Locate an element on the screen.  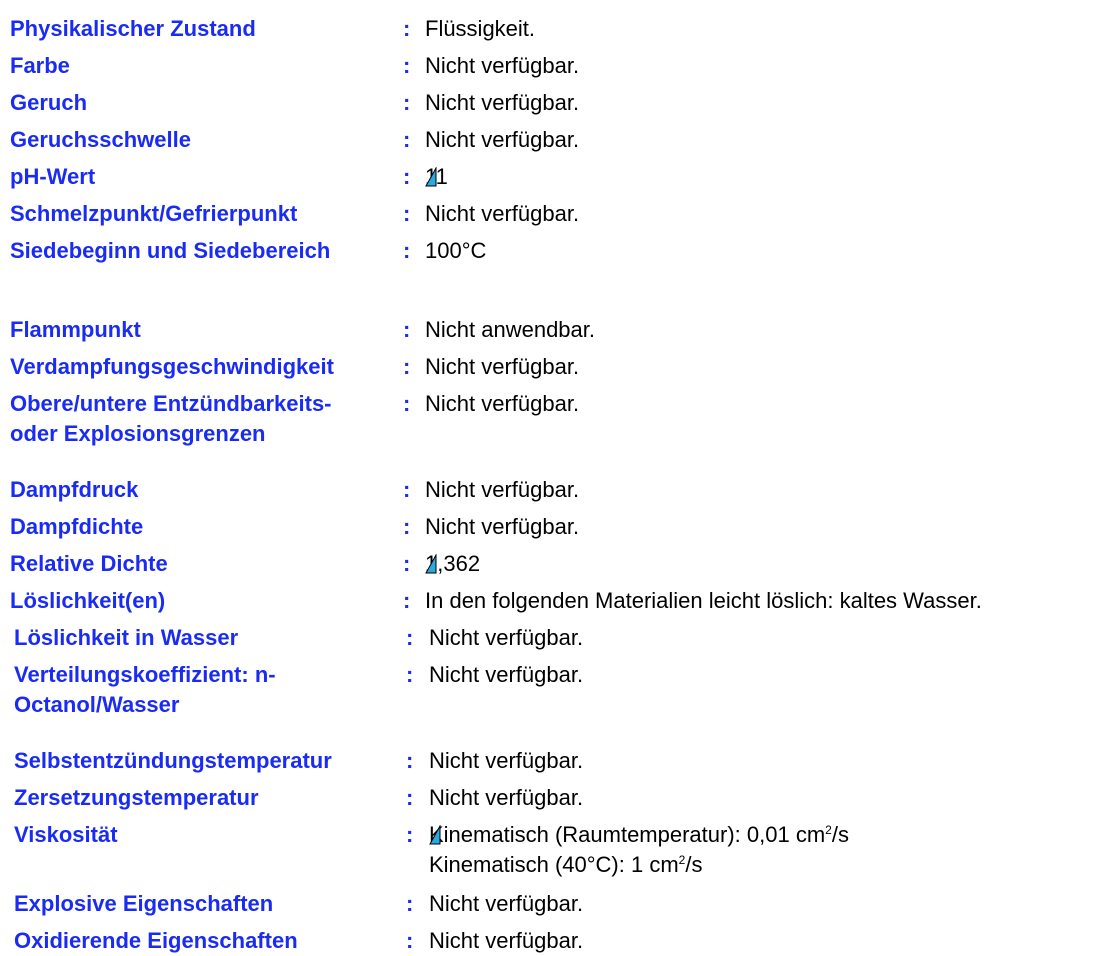
viscosity-line-text: Kinematisch (Raumtemperatur): 0,01 cm is located at coordinates (627, 834).